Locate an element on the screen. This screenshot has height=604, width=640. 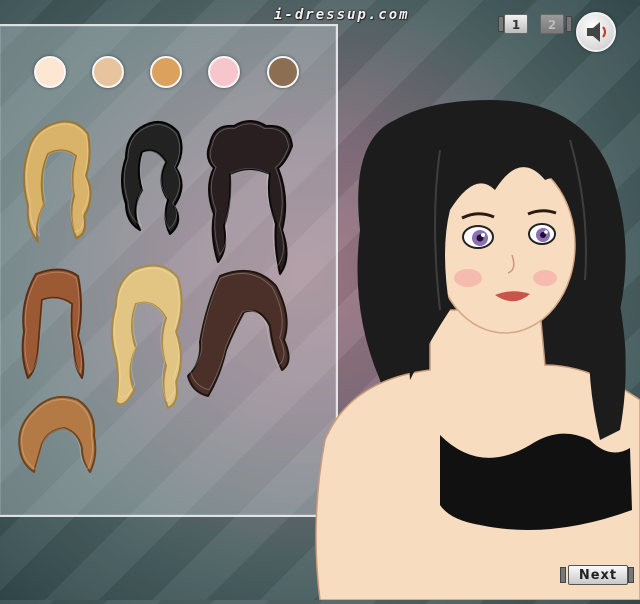
skin-tone-swatch-porcelain is located at coordinates (50, 72).